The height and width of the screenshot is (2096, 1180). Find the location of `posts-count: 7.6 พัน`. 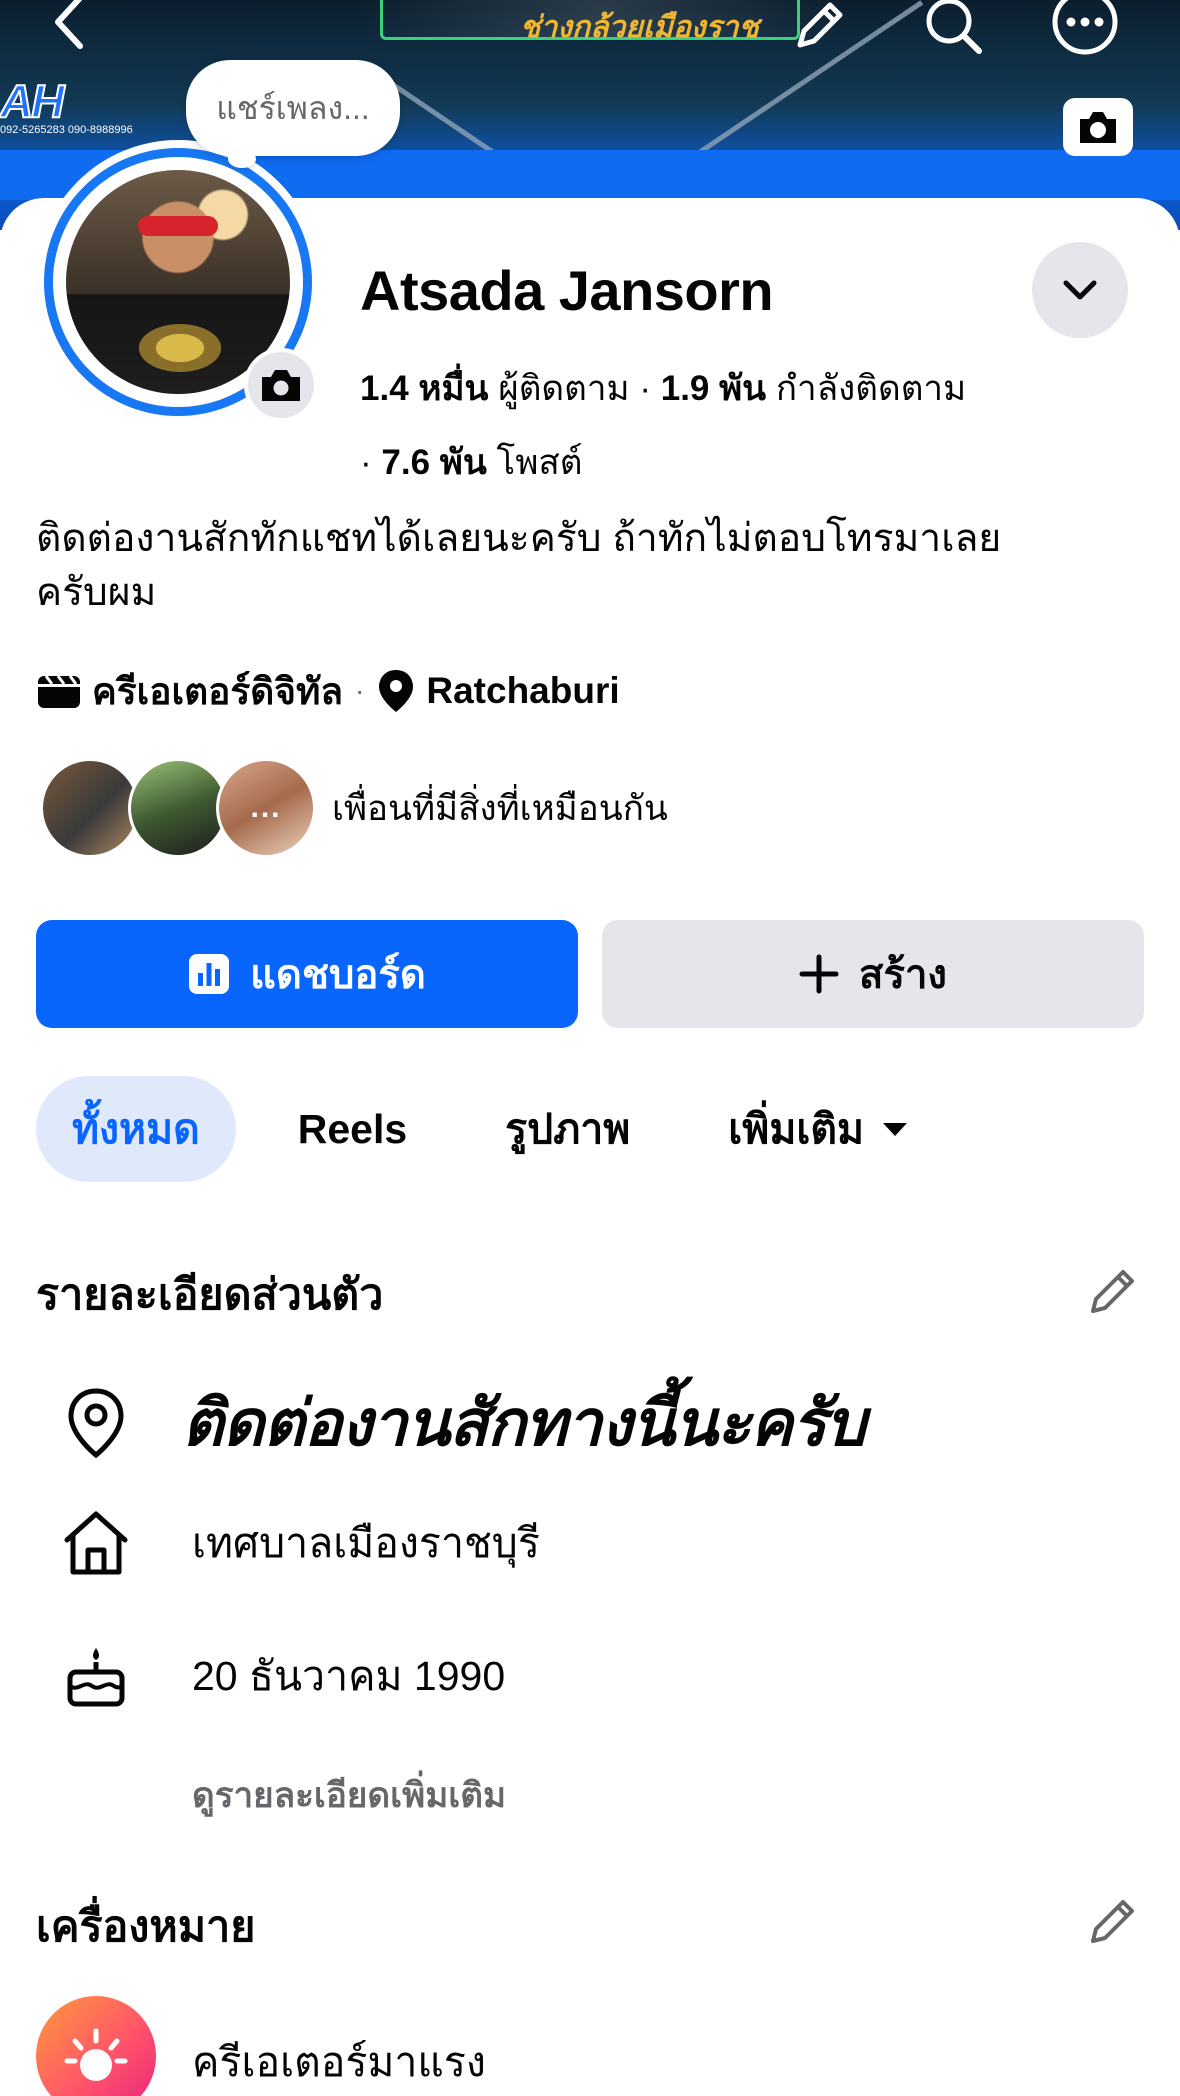

posts-count: 7.6 พัน is located at coordinates (434, 462).